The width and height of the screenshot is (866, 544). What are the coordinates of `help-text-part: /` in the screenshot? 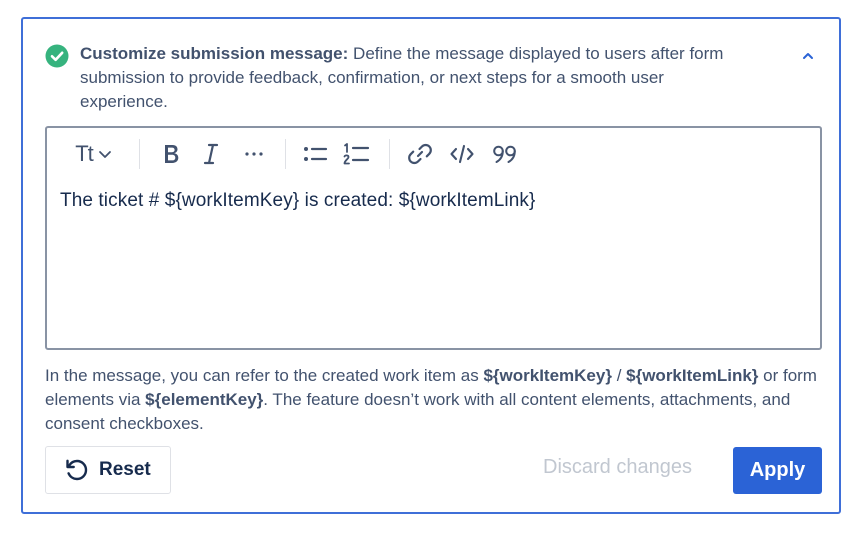 It's located at (619, 375).